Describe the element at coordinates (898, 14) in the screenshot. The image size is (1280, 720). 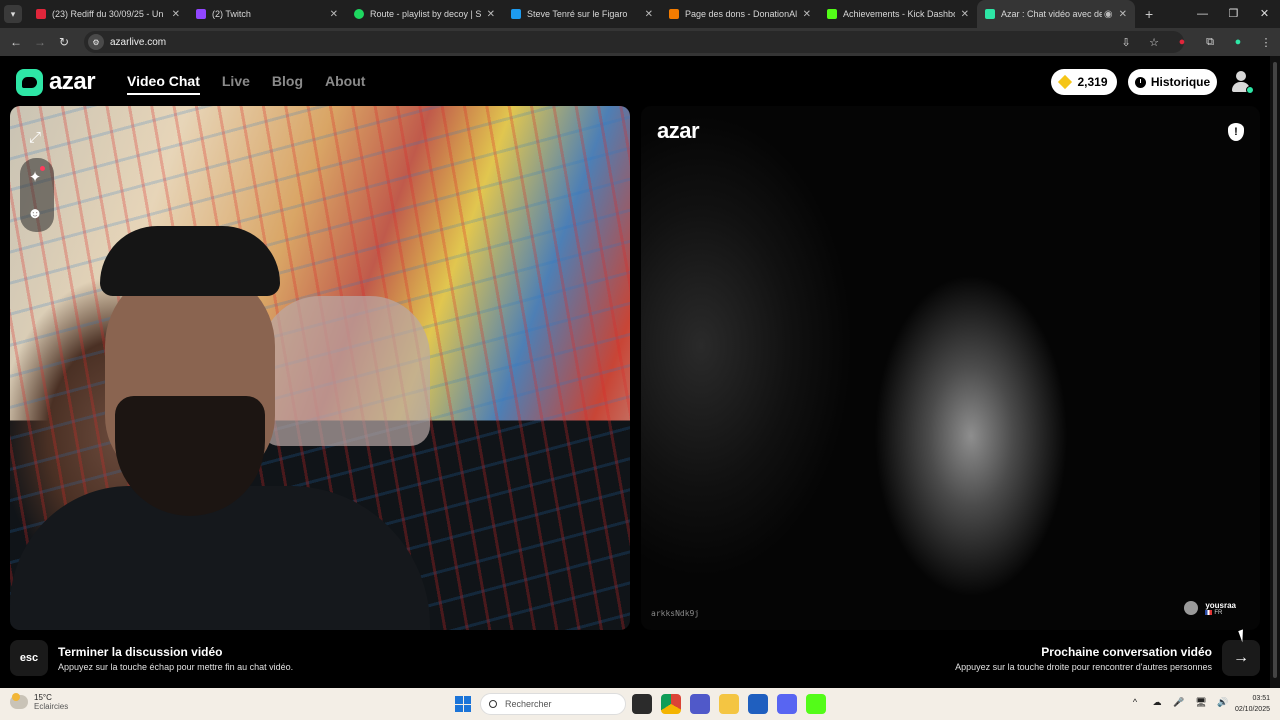
I see `browser-tab: Achievements - Kick Dashboar ✕` at that location.